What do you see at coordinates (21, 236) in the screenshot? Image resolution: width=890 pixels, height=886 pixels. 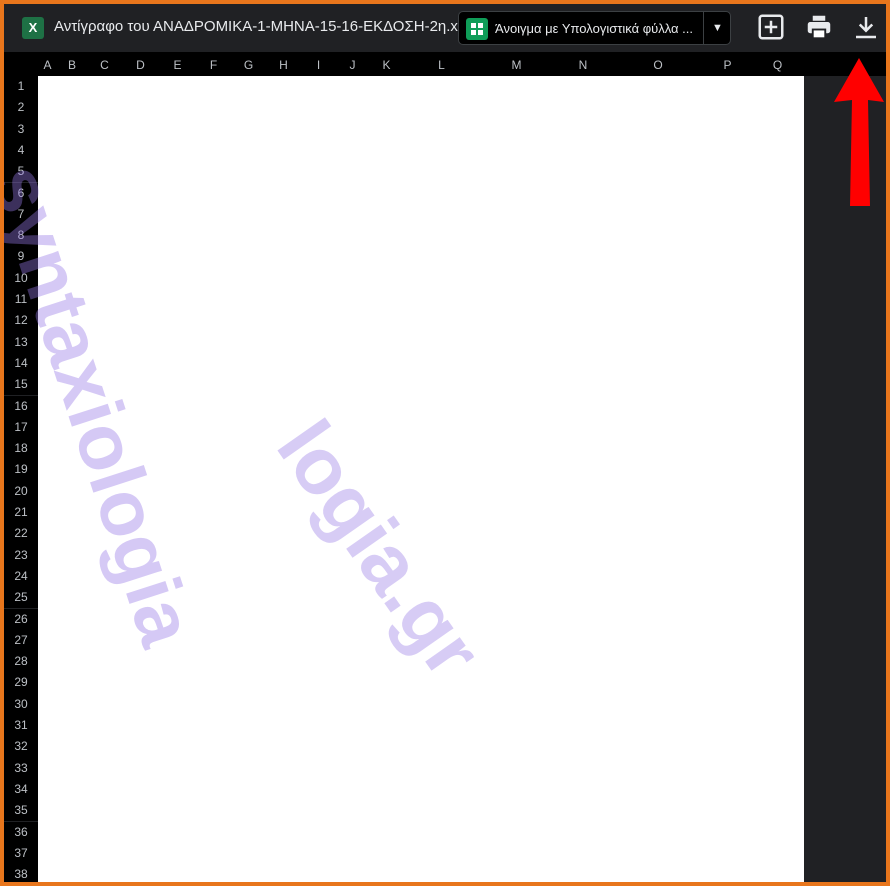 I see `row-header-8: 8` at bounding box center [21, 236].